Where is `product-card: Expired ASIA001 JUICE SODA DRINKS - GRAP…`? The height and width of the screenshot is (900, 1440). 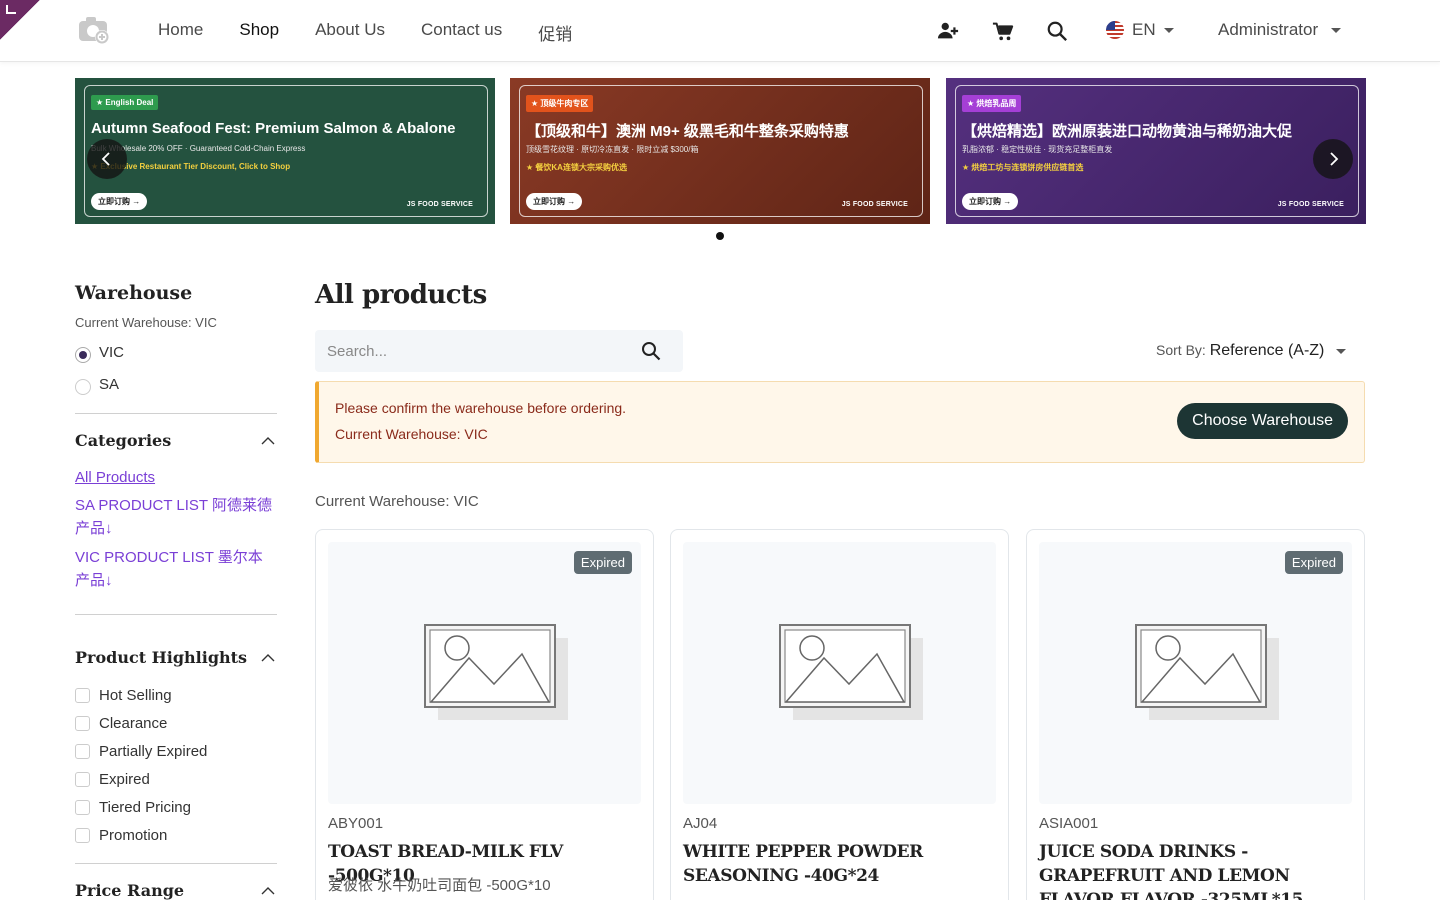
product-card: Expired ASIA001 JUICE SODA DRINKS - GRAP… is located at coordinates (1195, 714).